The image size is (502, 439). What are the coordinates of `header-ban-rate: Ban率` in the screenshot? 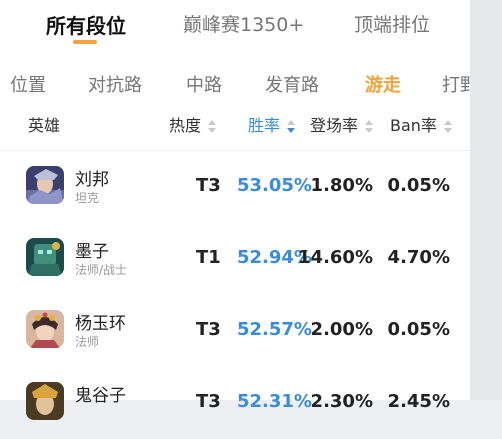 It's located at (421, 124).